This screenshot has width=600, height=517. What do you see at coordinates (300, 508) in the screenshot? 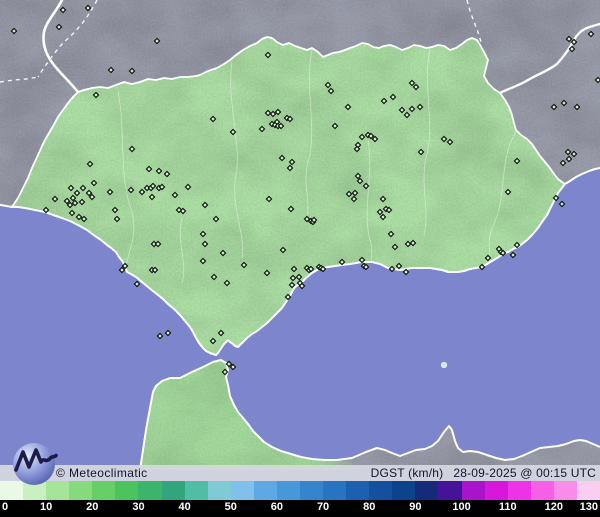
I see `scale-tick-labels: 0 10 20 30 40 50 60 70 80 90 100 110 120 130` at bounding box center [300, 508].